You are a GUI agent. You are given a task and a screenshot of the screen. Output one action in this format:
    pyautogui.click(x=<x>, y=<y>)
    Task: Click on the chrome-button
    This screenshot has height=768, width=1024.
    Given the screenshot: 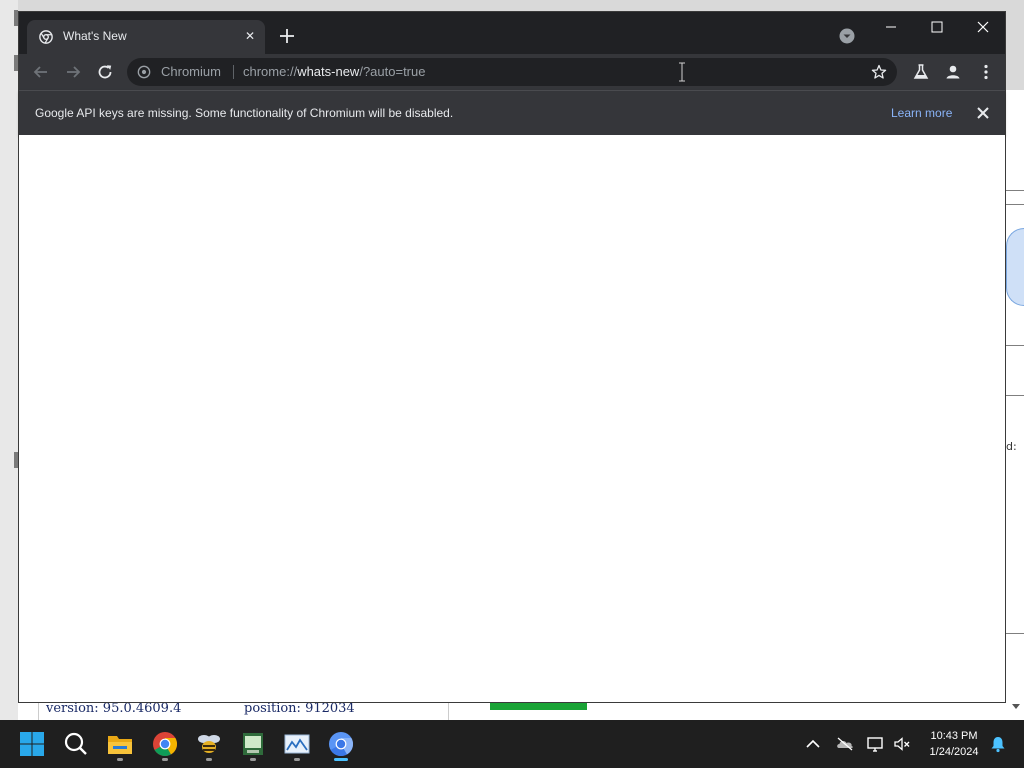 What is the action you would take?
    pyautogui.click(x=165, y=744)
    